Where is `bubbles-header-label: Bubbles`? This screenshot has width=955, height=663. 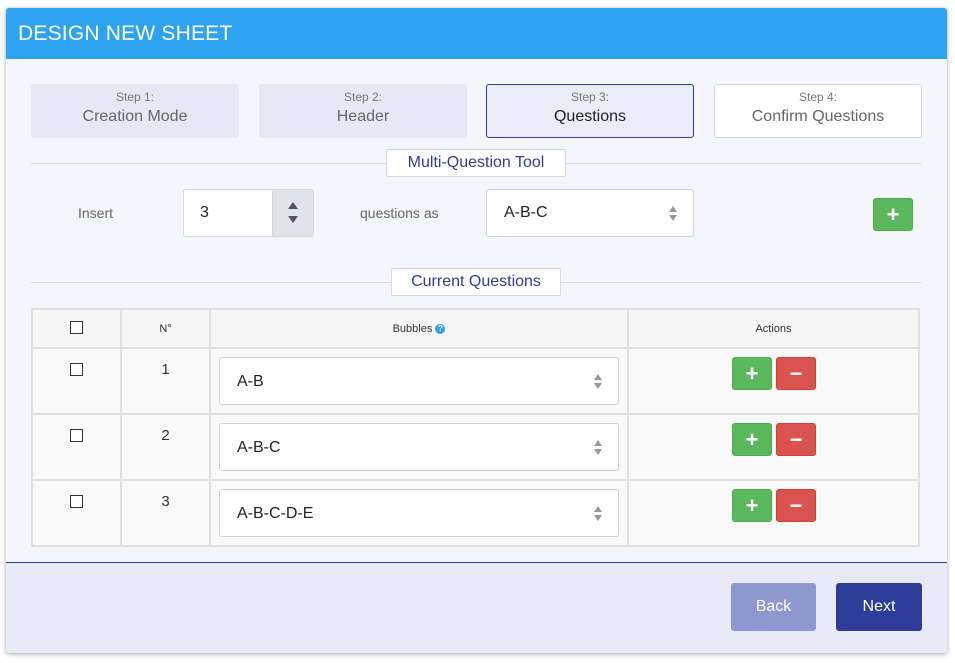 bubbles-header-label: Bubbles is located at coordinates (412, 328).